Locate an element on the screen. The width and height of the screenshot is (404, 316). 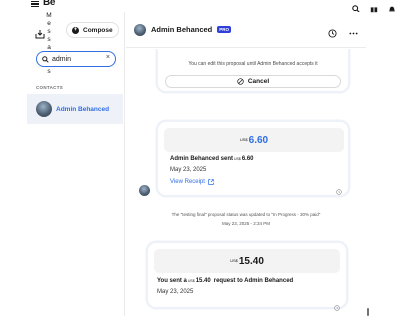
sidebar-header: M e s s a g e s + Compose is located at coordinates (75, 43).